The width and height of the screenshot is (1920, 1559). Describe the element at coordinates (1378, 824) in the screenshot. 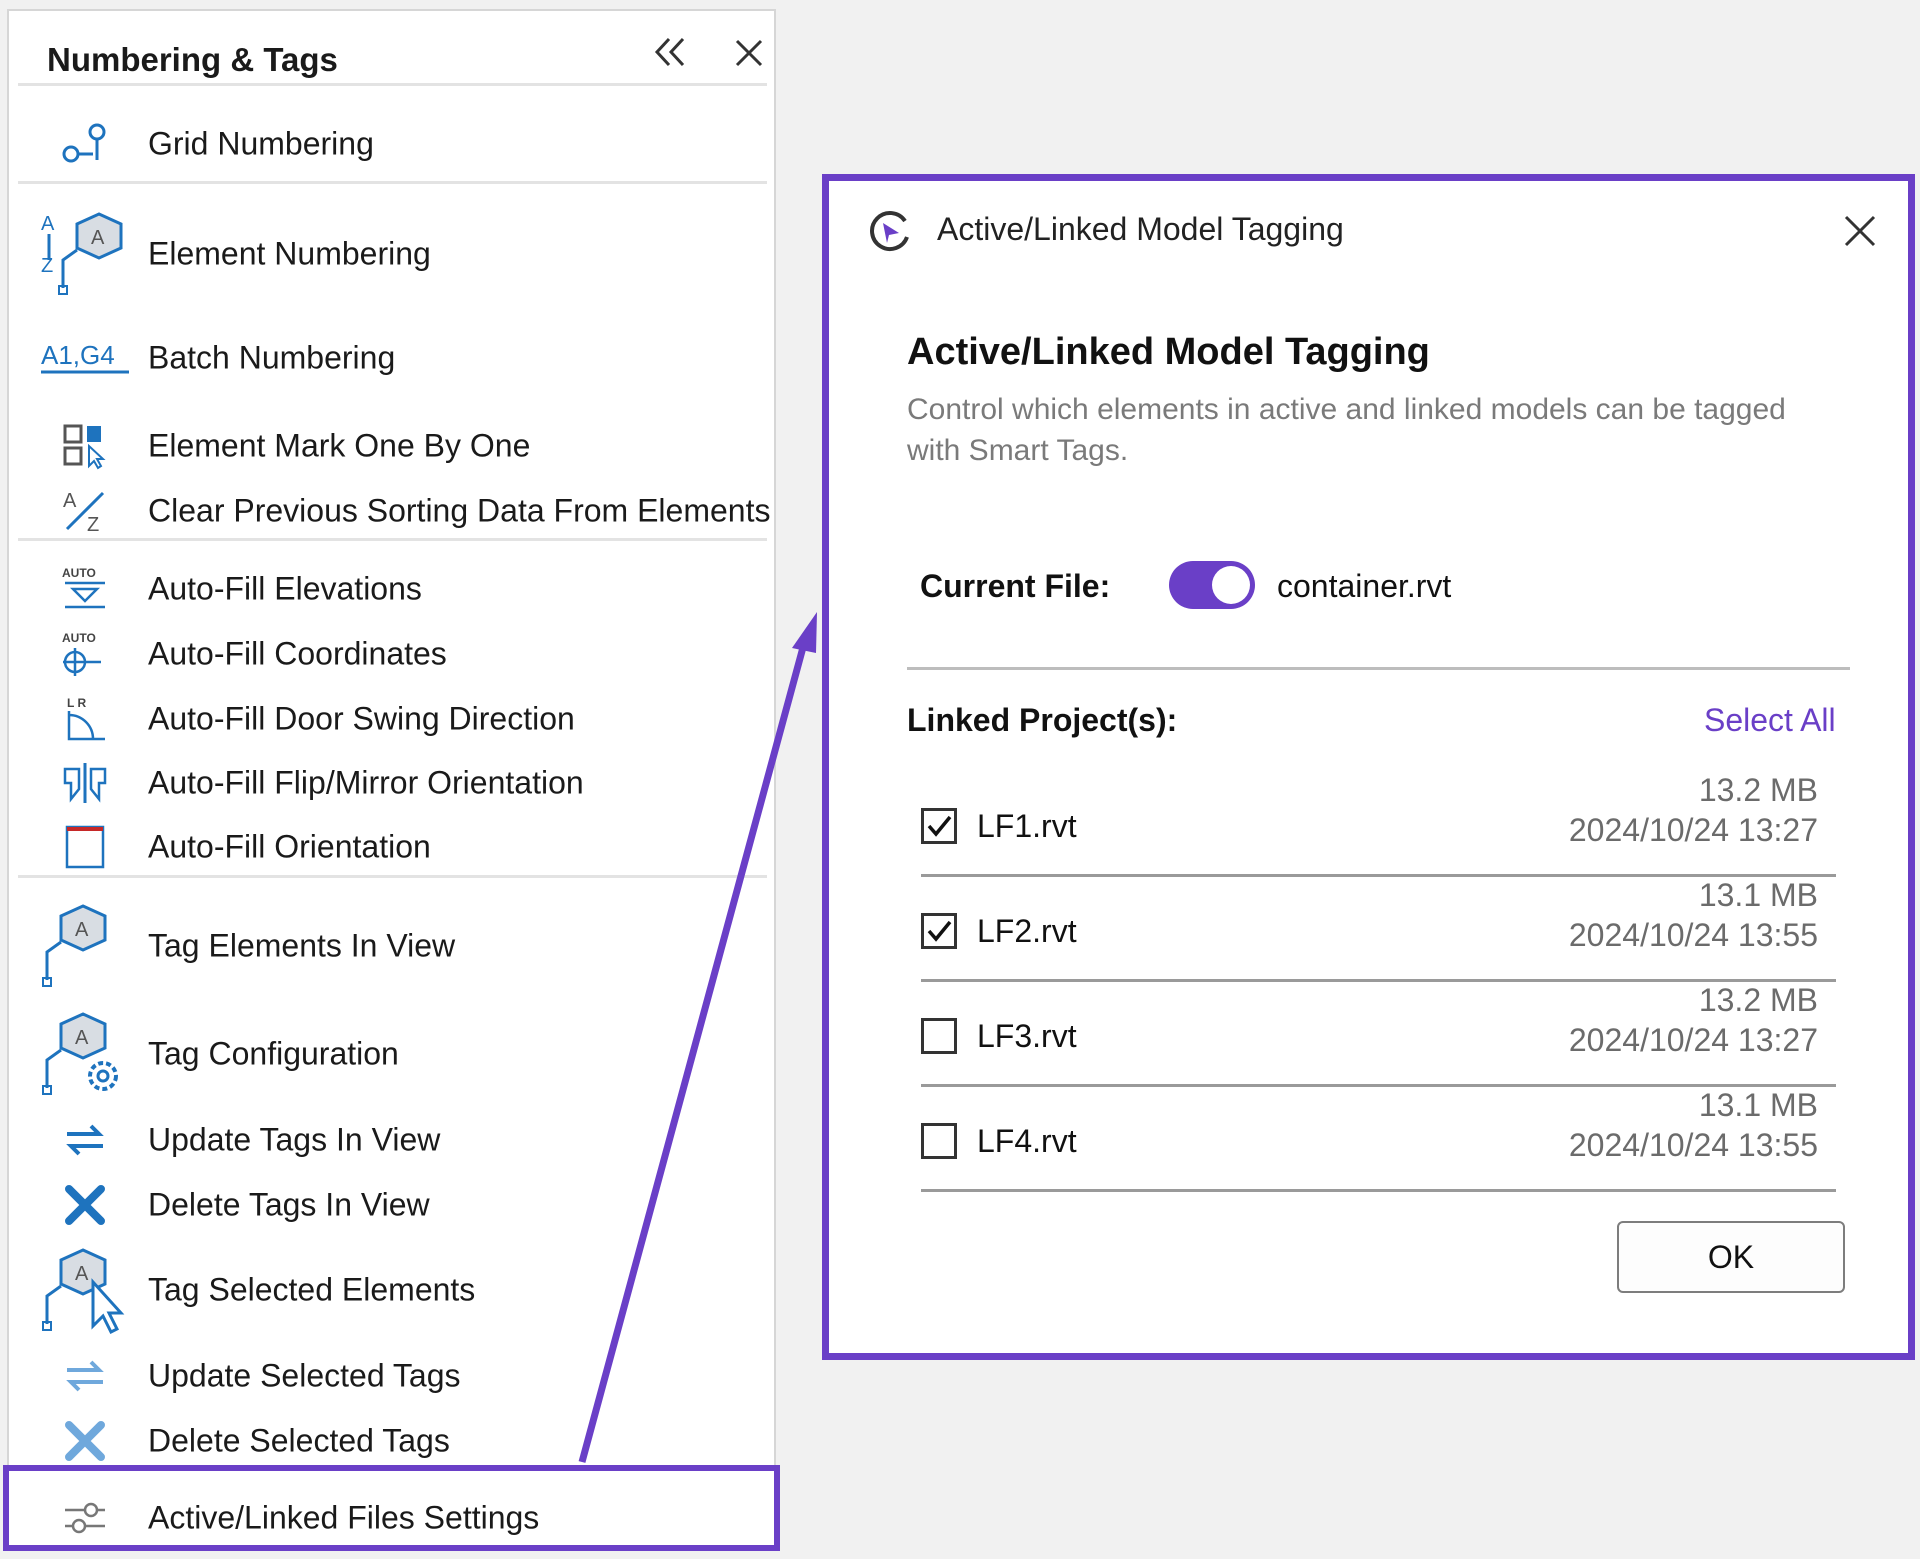

I see `linked-file-row: LF1.rvt 13.2 MB 2024/10/24 13:27` at that location.